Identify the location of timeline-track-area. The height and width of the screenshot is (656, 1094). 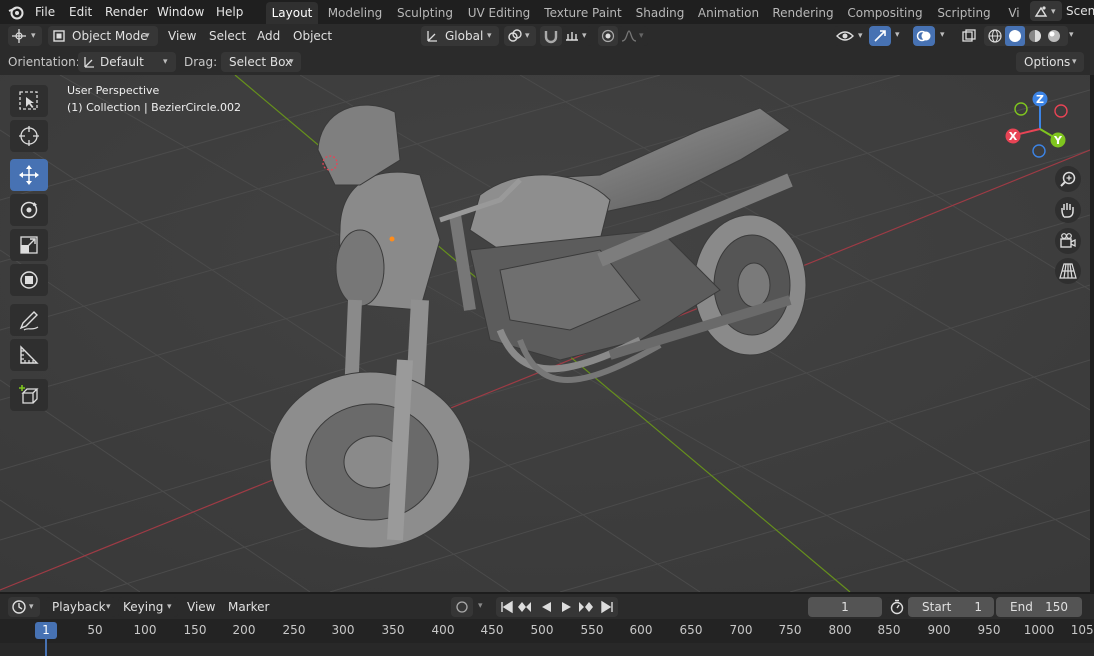
(547, 649).